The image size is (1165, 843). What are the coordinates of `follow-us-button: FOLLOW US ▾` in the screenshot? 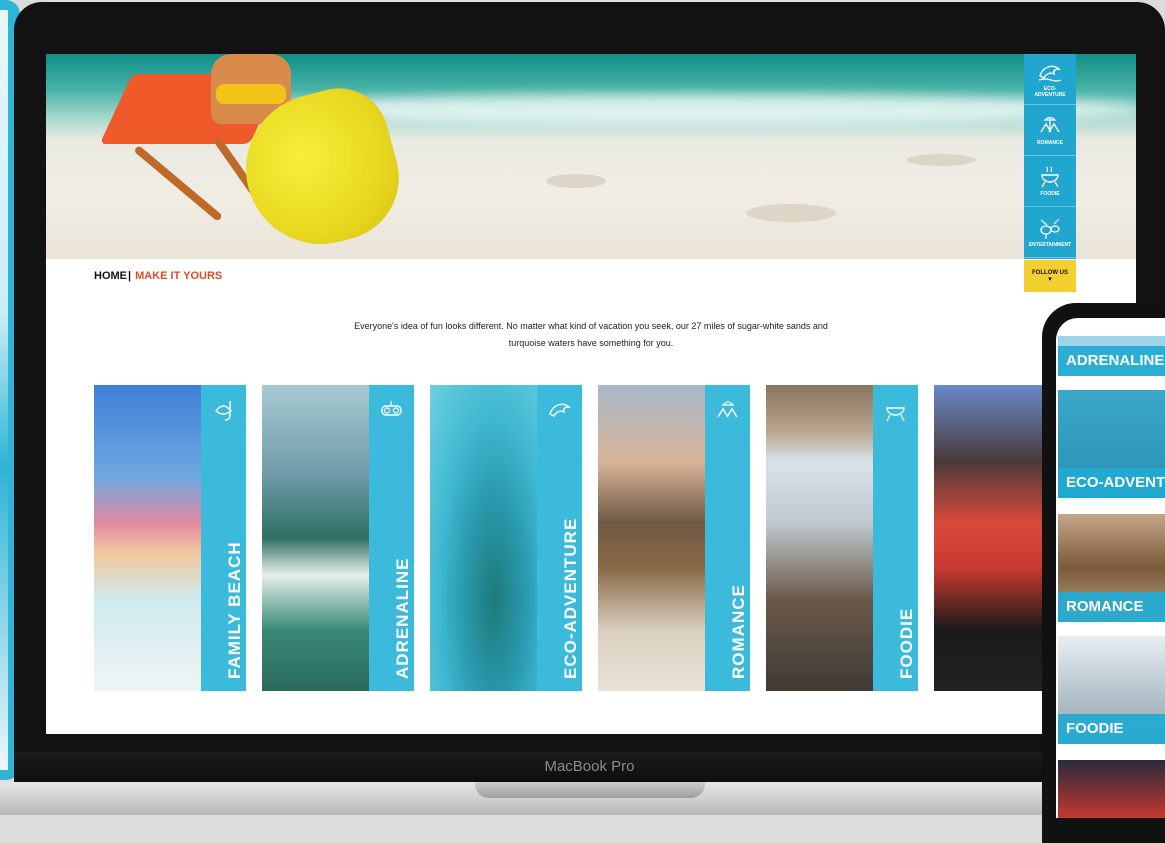 It's located at (1050, 276).